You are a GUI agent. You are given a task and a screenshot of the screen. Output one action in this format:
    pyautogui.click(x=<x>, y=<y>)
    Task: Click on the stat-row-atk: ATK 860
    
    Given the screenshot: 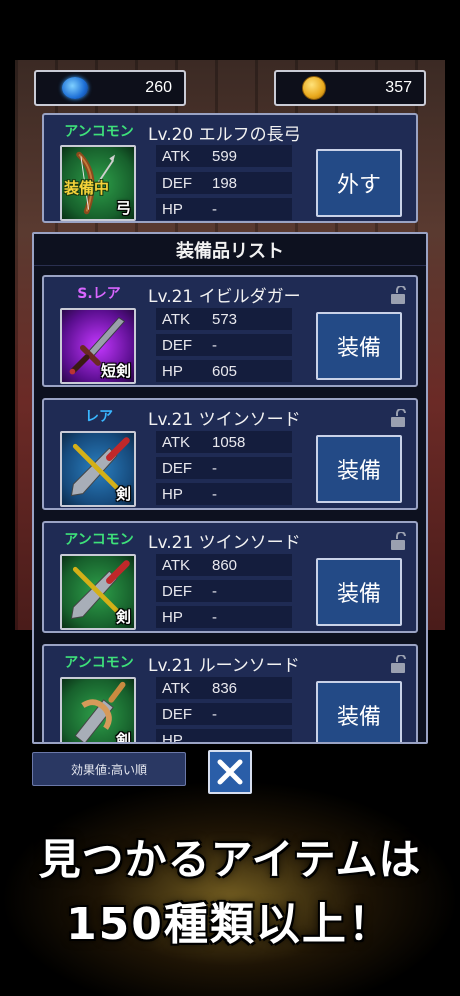 What is the action you would take?
    pyautogui.click(x=224, y=565)
    